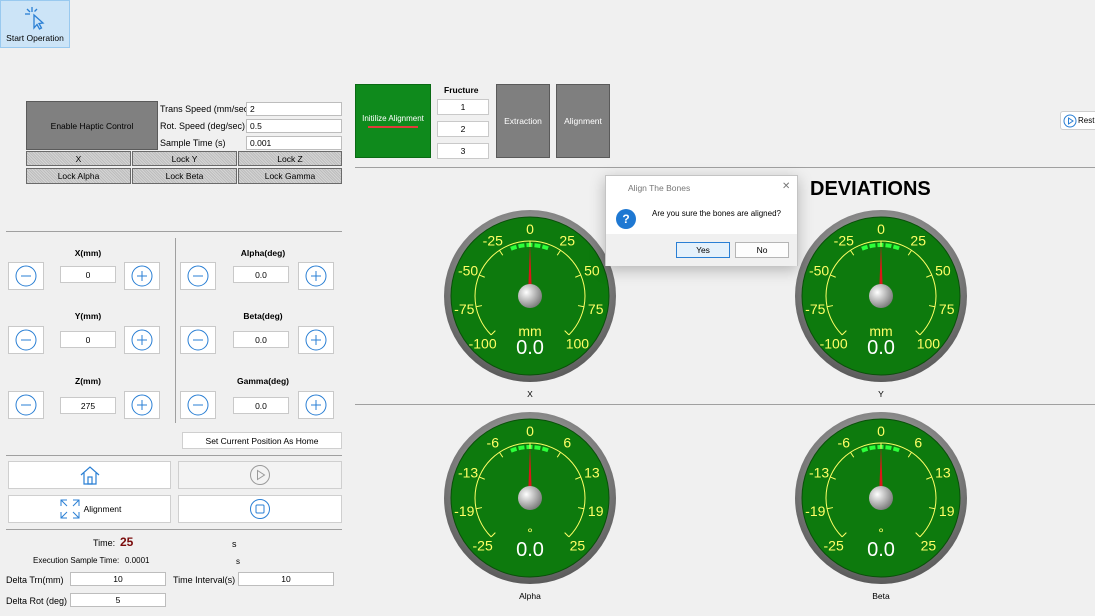 This screenshot has height=616, width=1095. Describe the element at coordinates (393, 127) in the screenshot. I see `active-indicator` at that location.